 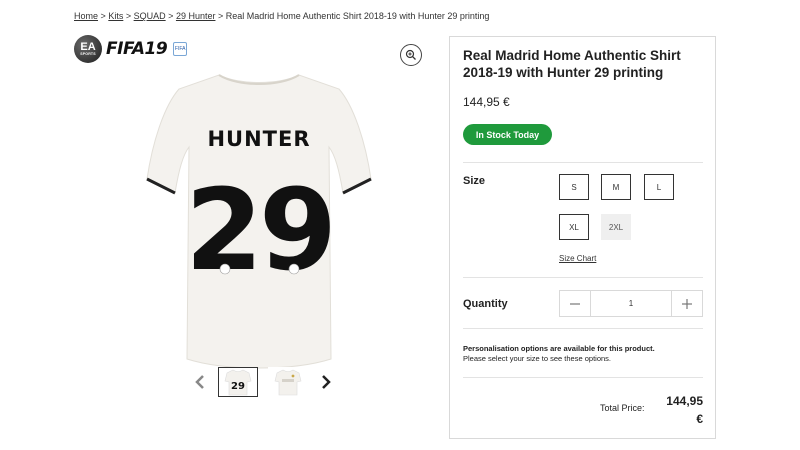 I want to click on breadcrumb-player: 29 Hunter, so click(x=196, y=16).